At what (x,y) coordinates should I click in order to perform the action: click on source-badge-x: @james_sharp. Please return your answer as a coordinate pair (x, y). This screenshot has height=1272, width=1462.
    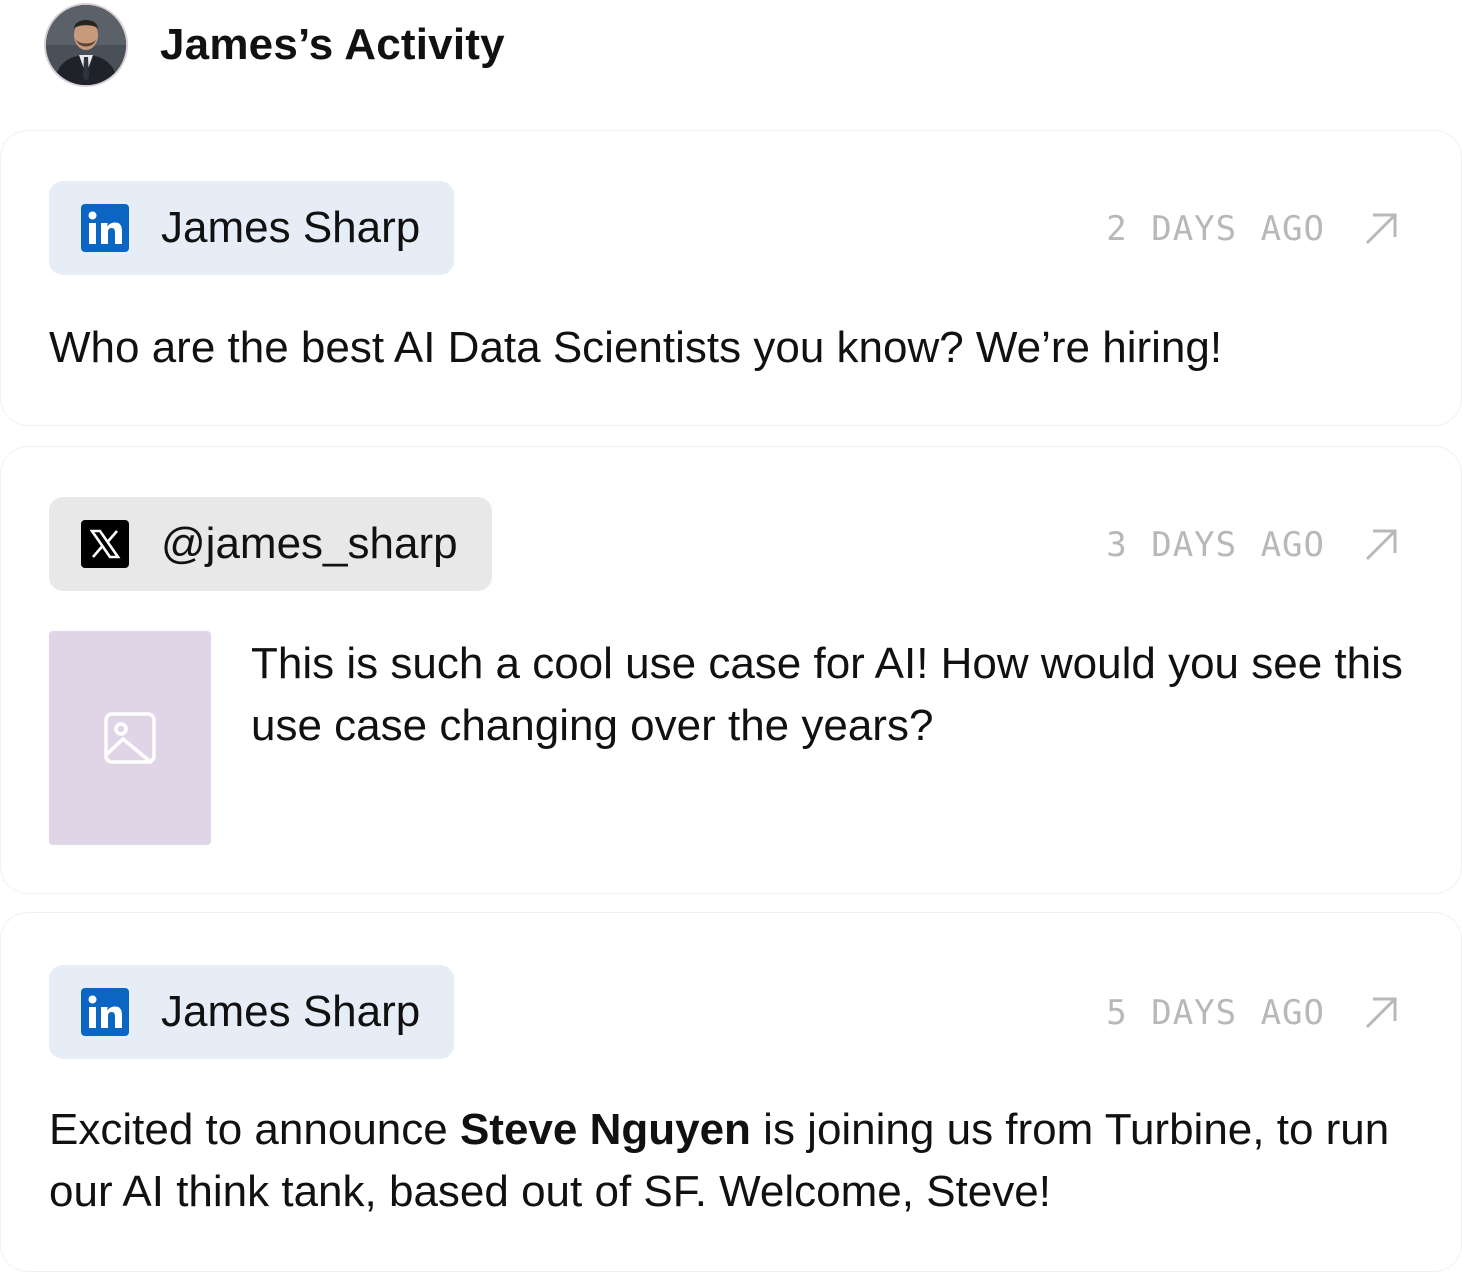
    Looking at the image, I should click on (270, 544).